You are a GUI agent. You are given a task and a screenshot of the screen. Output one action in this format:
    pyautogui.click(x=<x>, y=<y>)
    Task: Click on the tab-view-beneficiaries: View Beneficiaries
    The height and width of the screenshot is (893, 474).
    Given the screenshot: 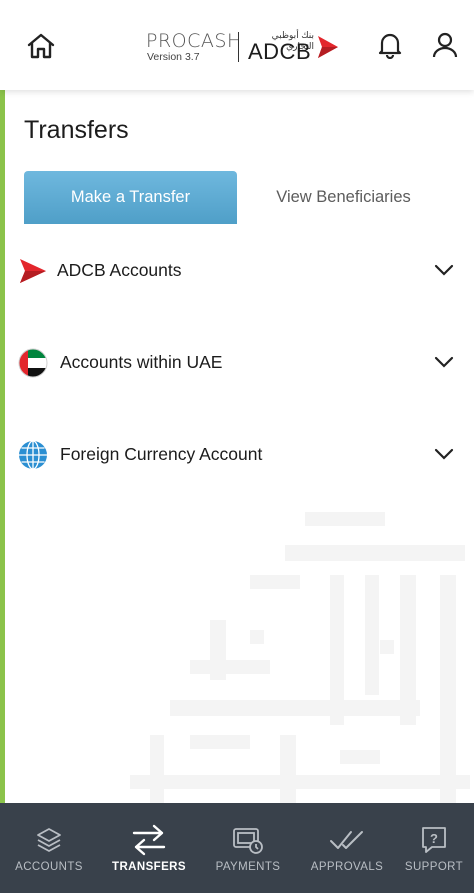 What is the action you would take?
    pyautogui.click(x=343, y=197)
    